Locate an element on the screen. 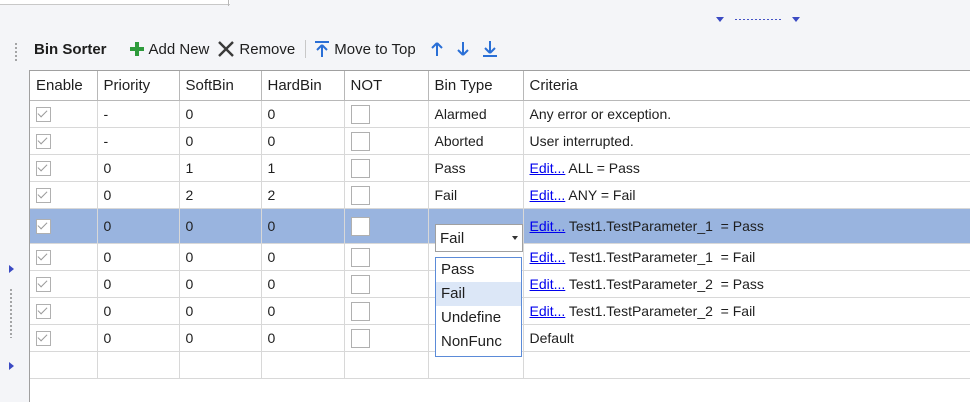 The width and height of the screenshot is (970, 402). bintype-cell: Pass is located at coordinates (476, 168).